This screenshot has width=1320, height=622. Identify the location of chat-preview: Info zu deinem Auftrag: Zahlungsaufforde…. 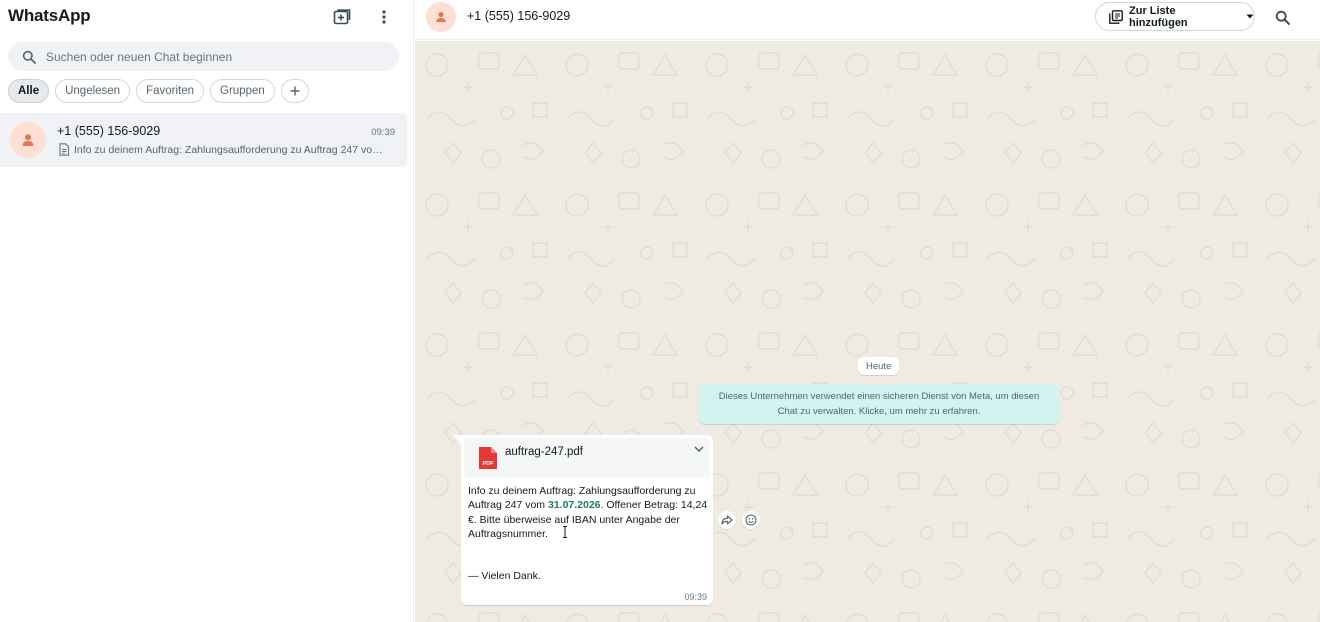
(223, 149).